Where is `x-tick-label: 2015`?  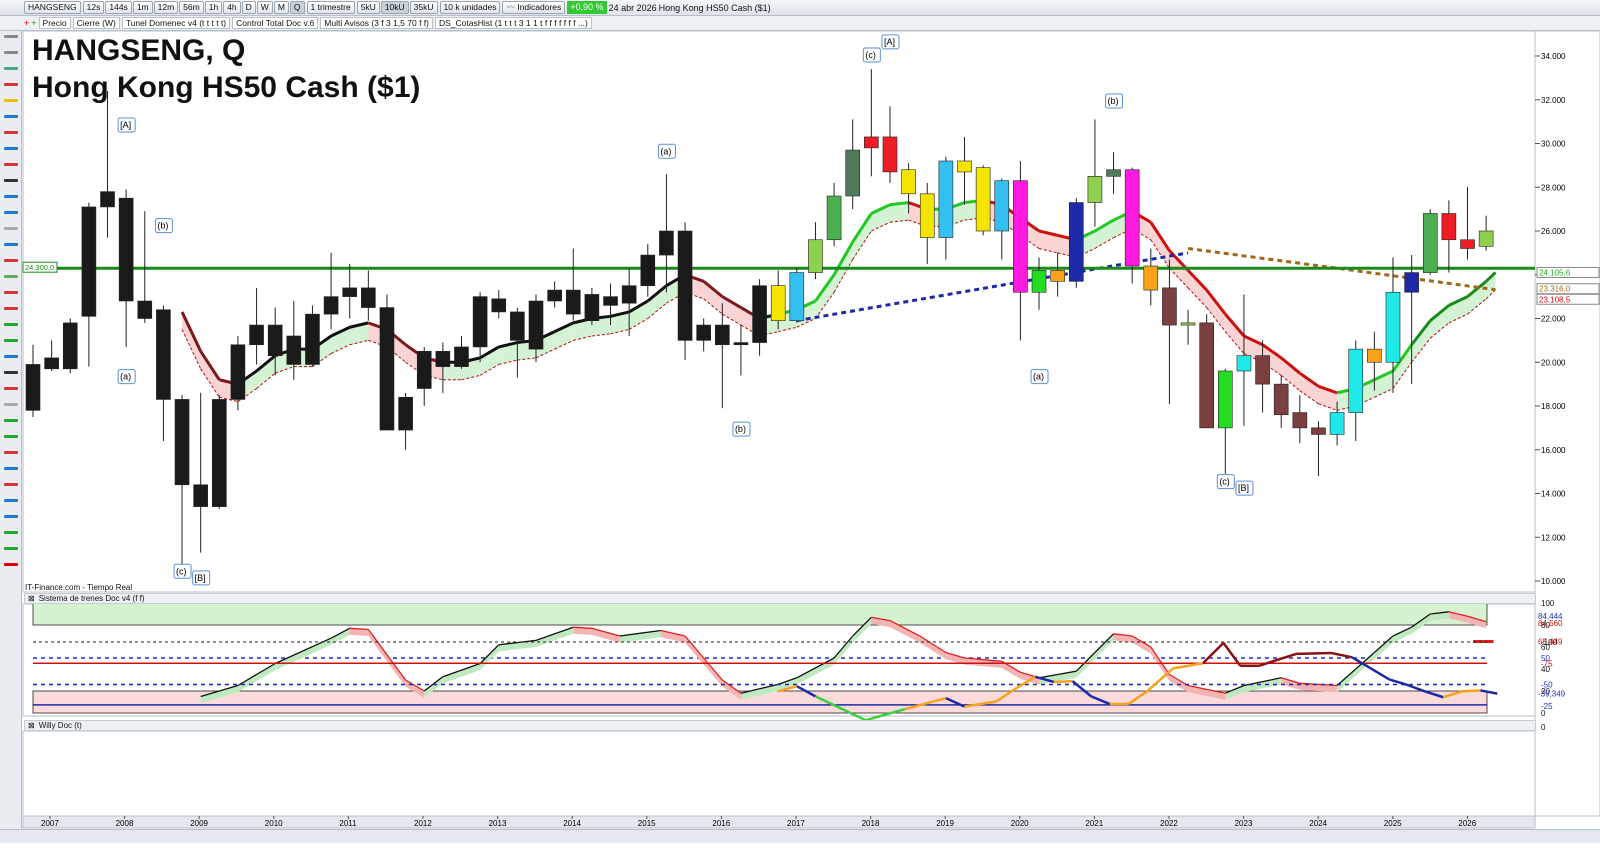 x-tick-label: 2015 is located at coordinates (647, 823).